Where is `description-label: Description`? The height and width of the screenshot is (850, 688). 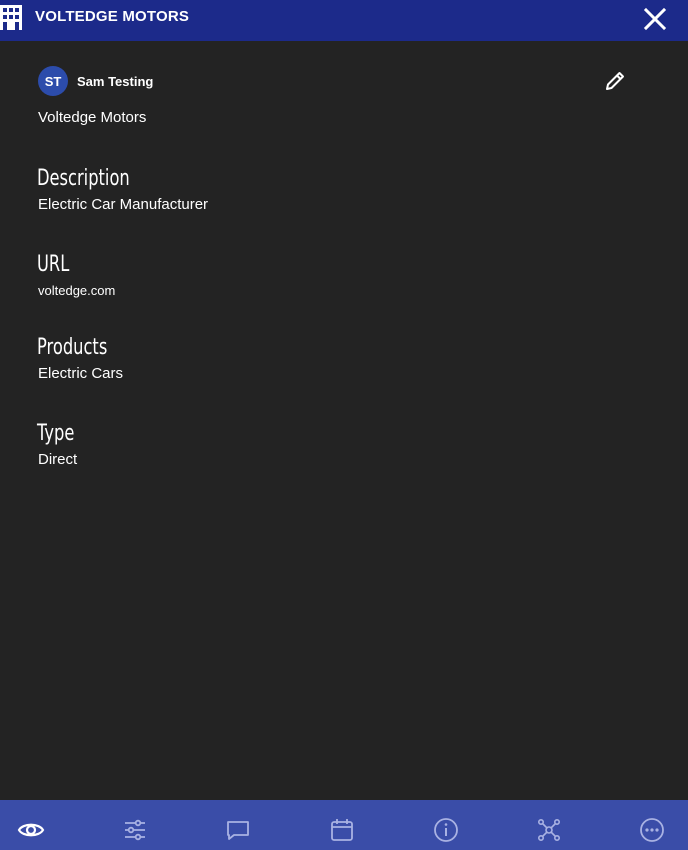
description-label: Description is located at coordinates (83, 178).